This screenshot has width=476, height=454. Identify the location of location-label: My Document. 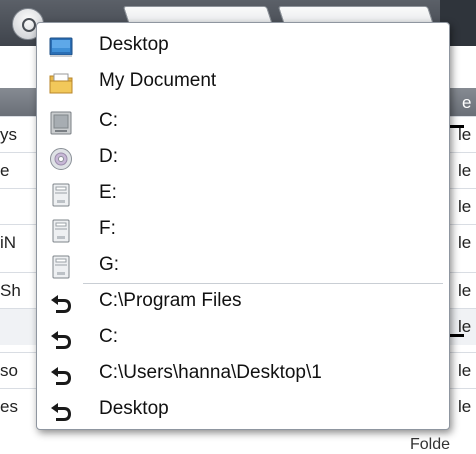
(158, 80).